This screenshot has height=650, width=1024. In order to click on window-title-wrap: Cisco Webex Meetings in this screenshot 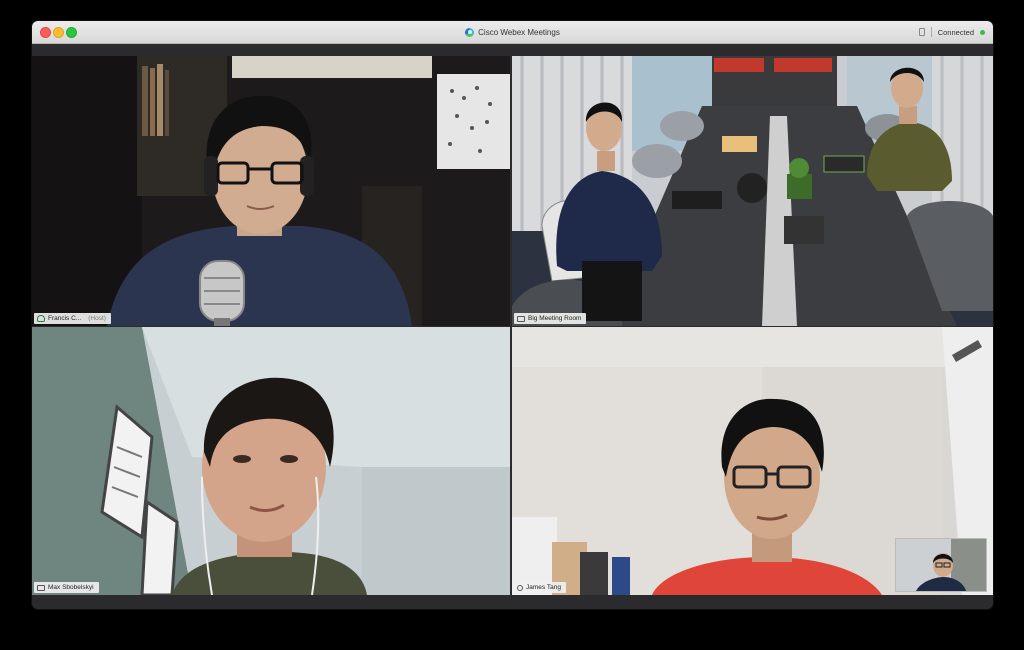, I will do `click(512, 32)`.